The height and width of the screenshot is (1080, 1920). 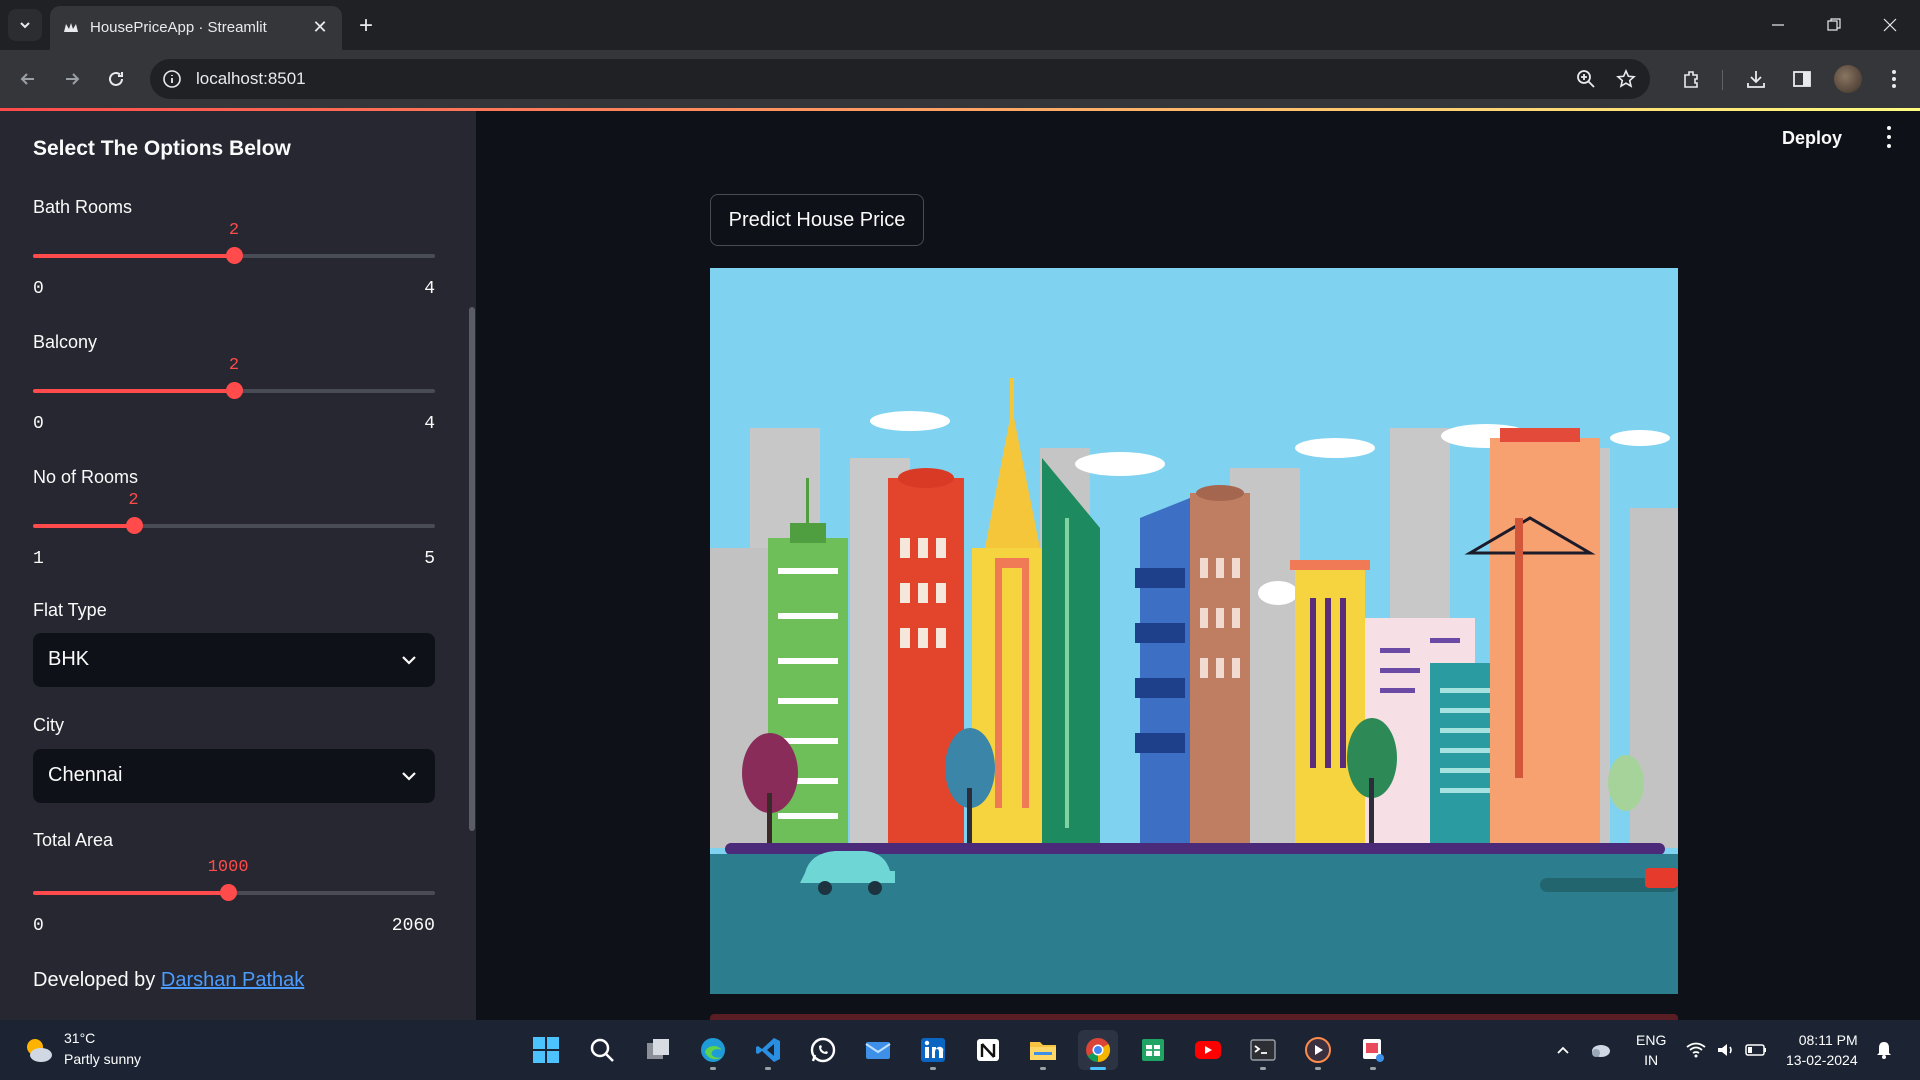 I want to click on predict-house-price-button: Predict House Price, so click(x=817, y=220).